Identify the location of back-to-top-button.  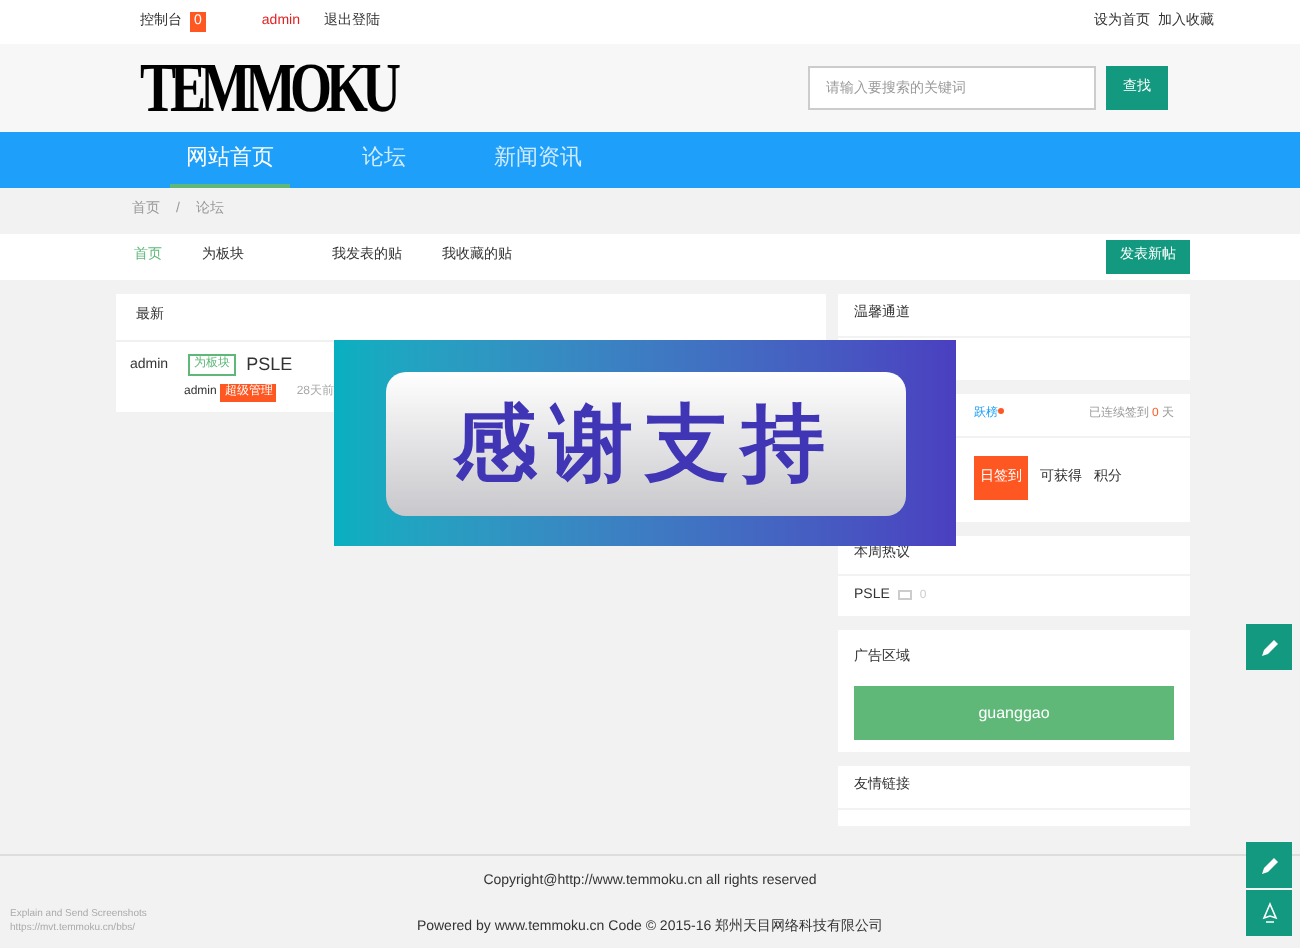
(1269, 913).